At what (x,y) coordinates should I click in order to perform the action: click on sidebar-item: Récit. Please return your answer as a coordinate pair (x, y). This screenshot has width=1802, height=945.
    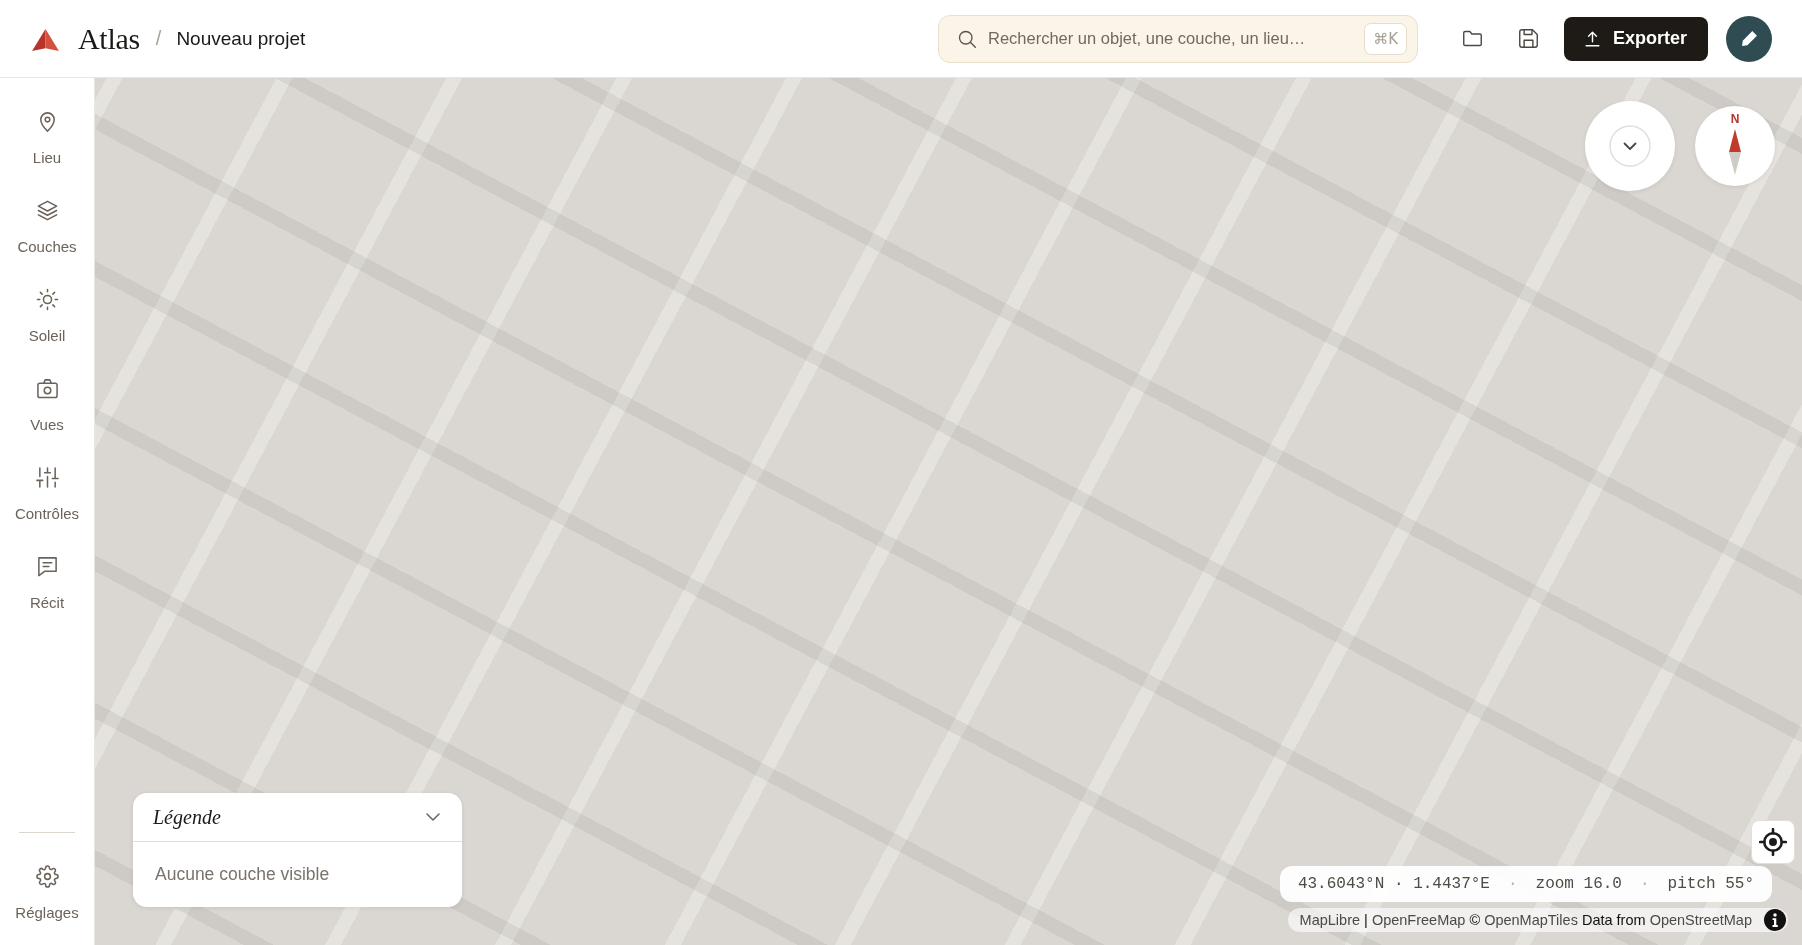
    Looking at the image, I should click on (47, 587).